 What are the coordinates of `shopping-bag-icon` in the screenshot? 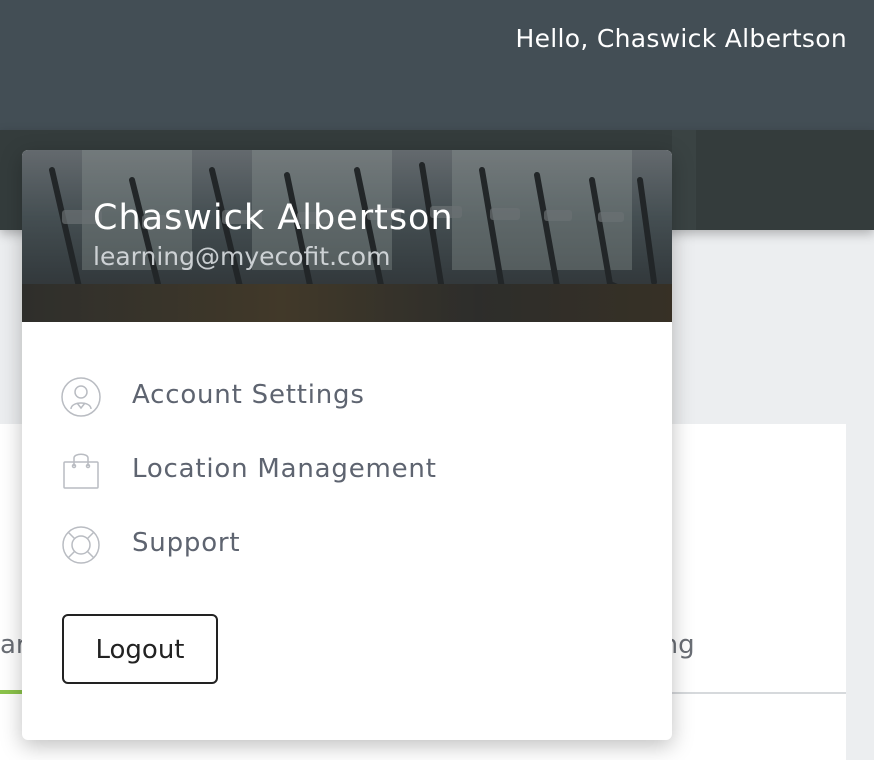 It's located at (81, 471).